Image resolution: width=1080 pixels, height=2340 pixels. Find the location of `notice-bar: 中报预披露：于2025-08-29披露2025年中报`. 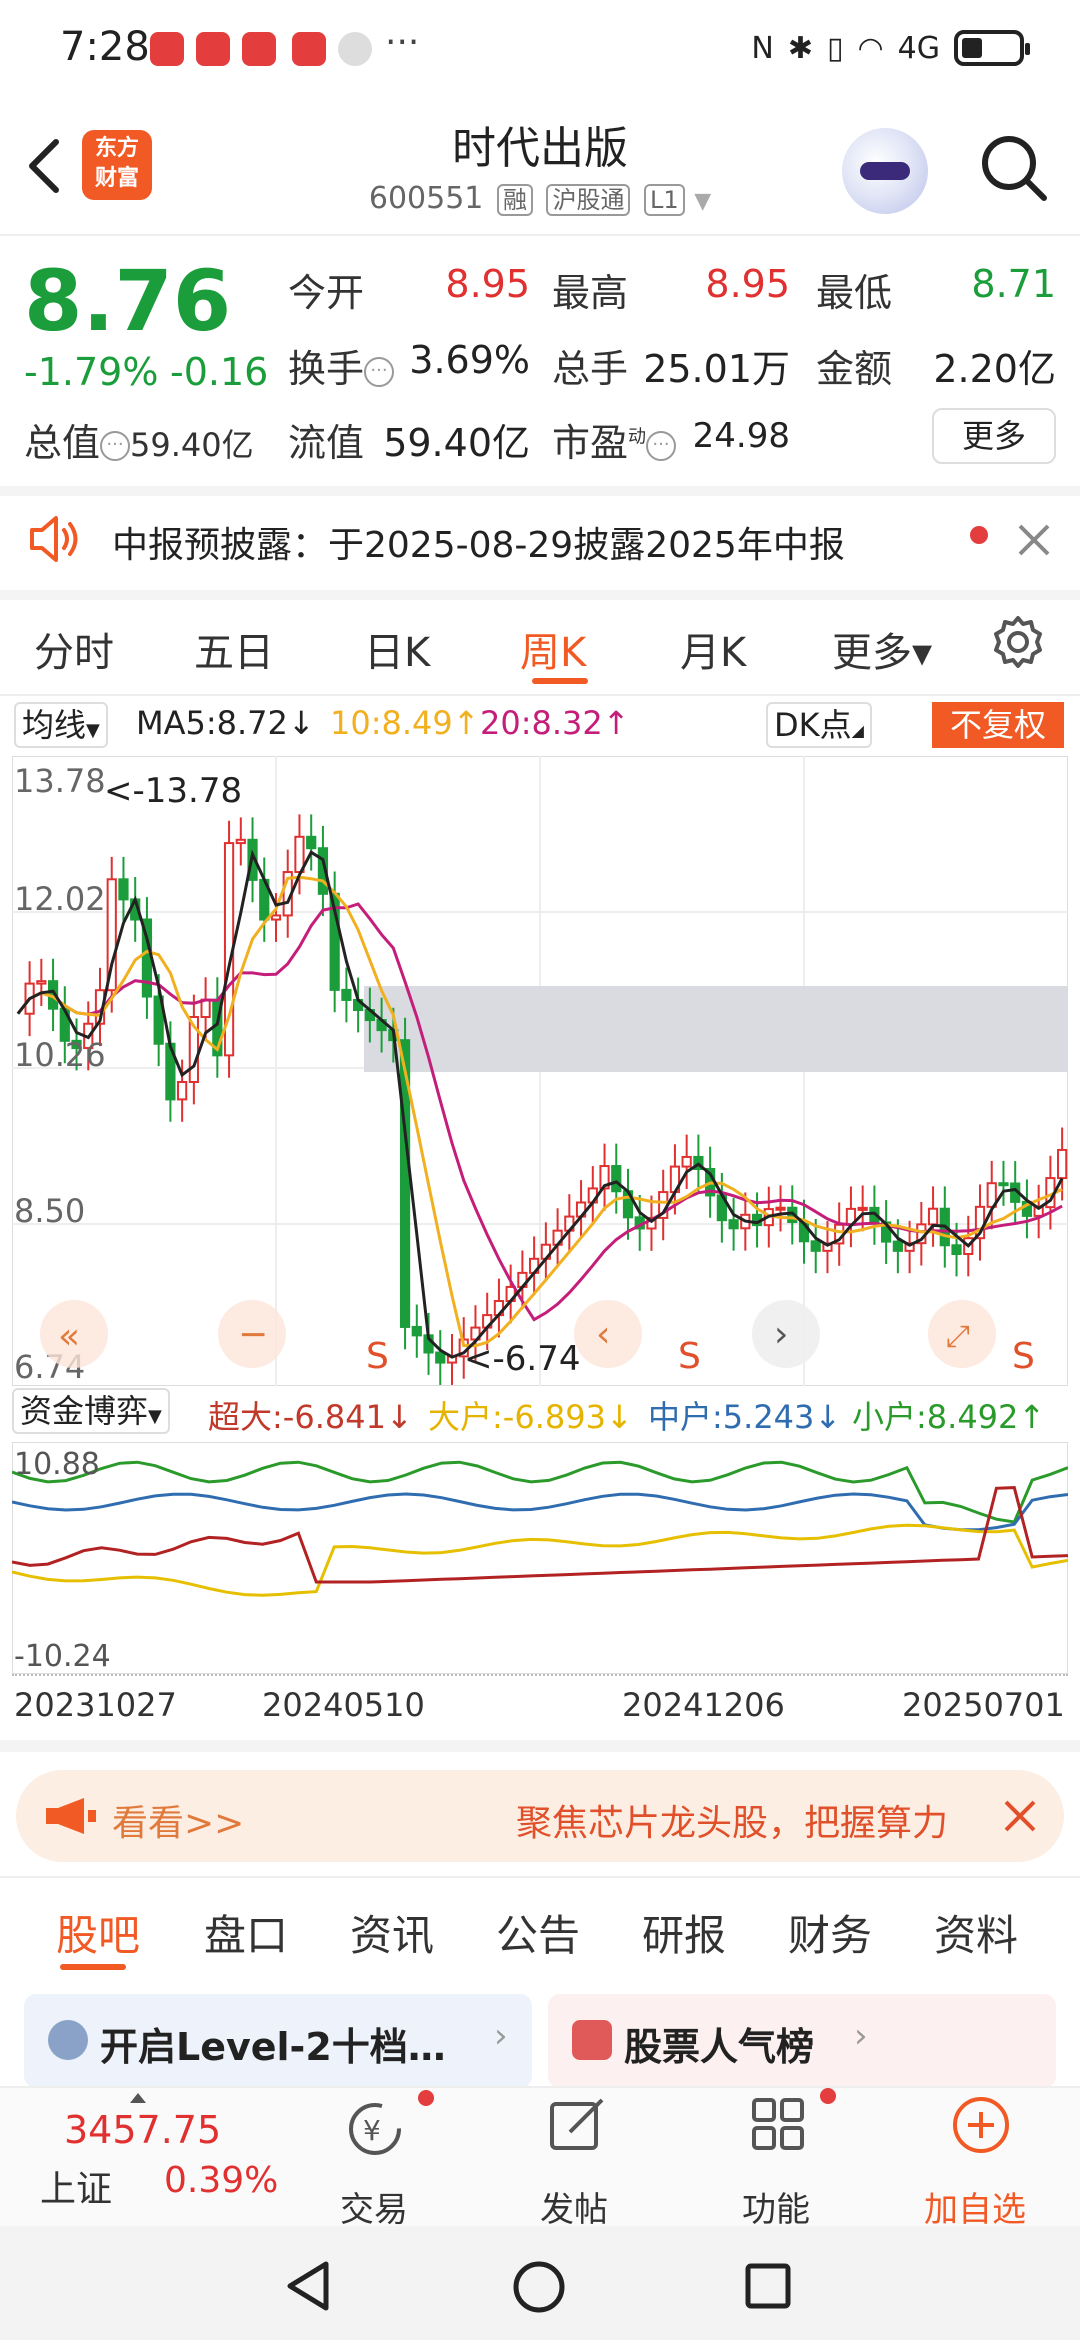

notice-bar: 中报预披露：于2025-08-29披露2025年中报 is located at coordinates (540, 540).